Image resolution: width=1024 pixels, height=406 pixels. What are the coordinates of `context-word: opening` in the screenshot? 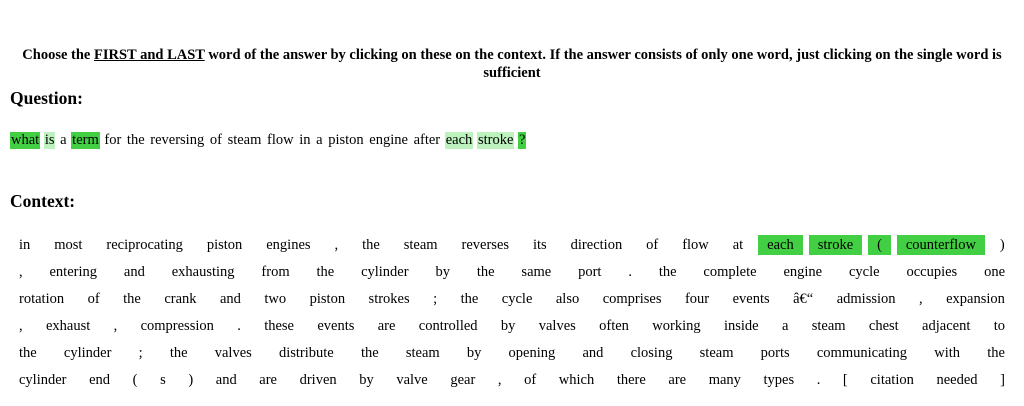 It's located at (532, 353).